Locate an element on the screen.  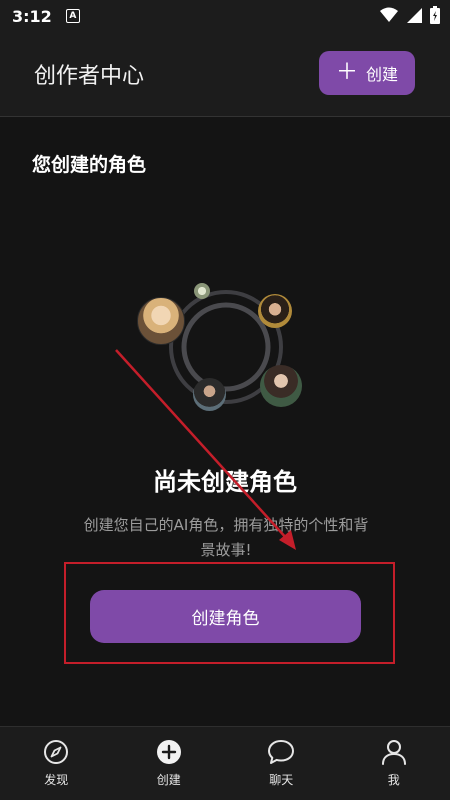
nav-label-me: 我 is located at coordinates (393, 780).